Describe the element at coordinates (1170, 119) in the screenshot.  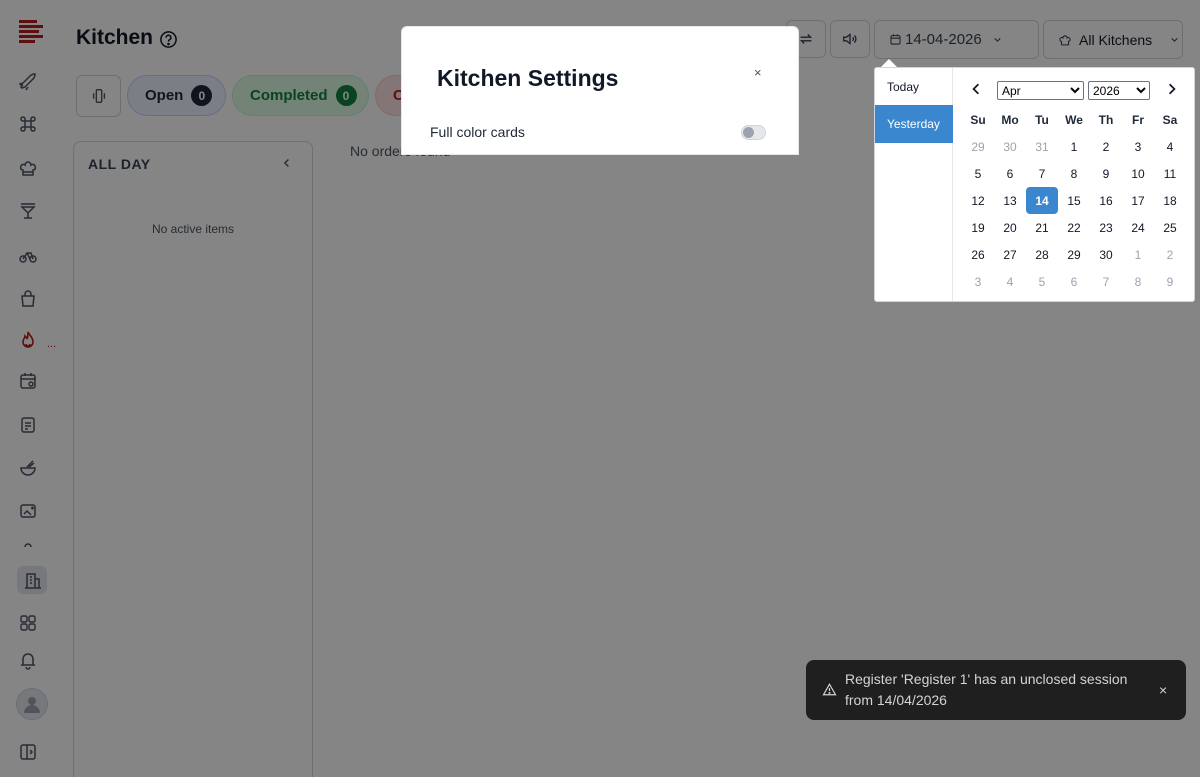
I see `weekday-label: Sa` at that location.